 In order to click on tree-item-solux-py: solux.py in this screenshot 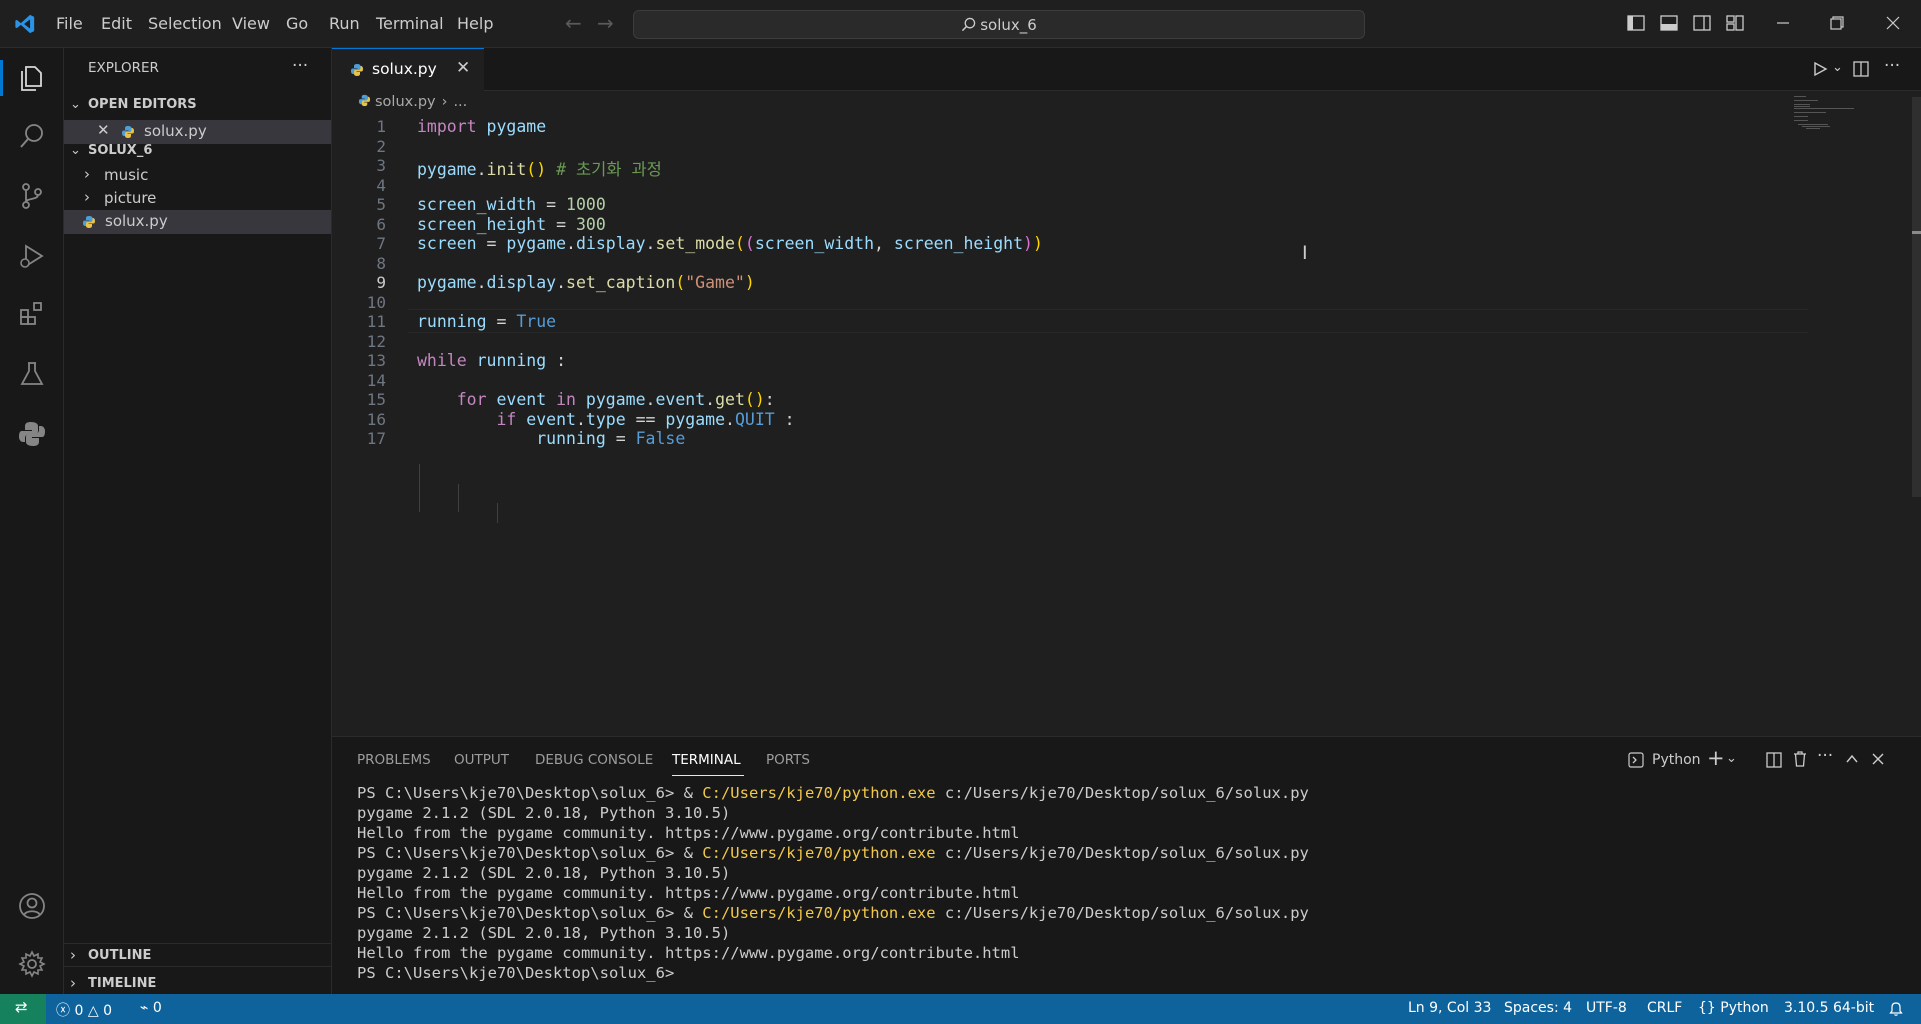, I will do `click(197, 222)`.